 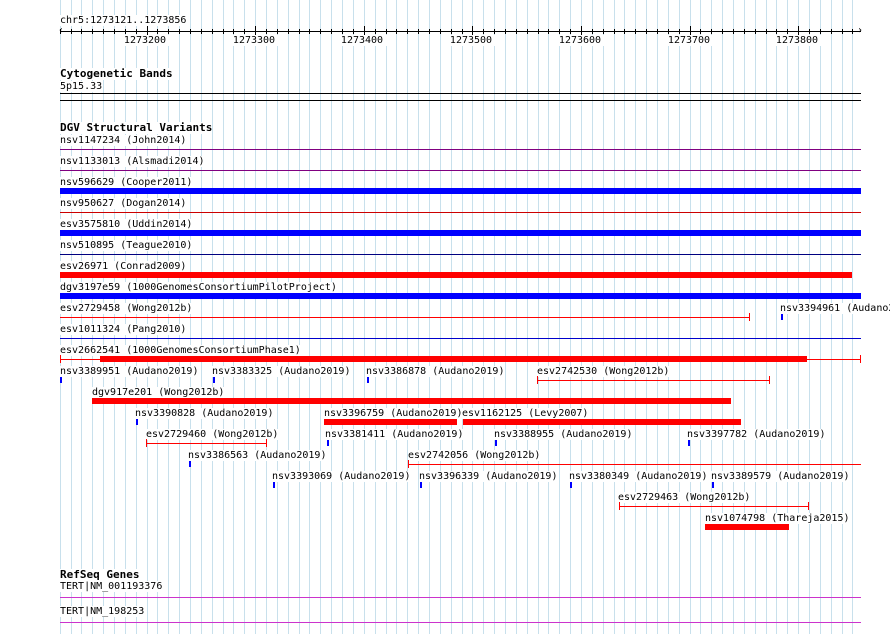 I want to click on variant-label: nsv3389579 (Audano2019), so click(x=780, y=476).